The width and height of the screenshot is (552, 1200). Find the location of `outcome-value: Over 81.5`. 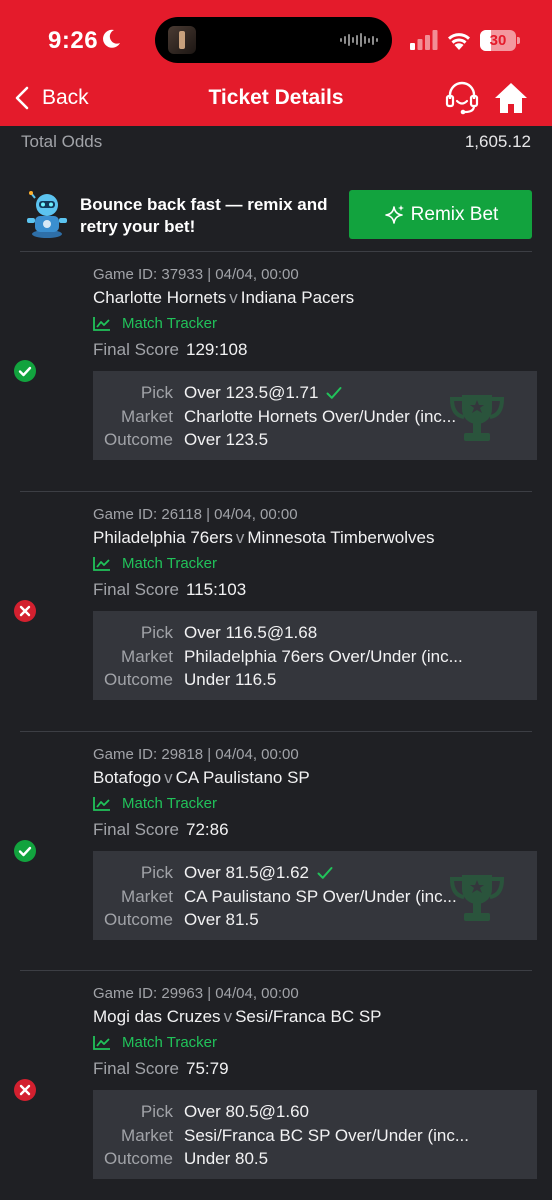

outcome-value: Over 81.5 is located at coordinates (221, 919).